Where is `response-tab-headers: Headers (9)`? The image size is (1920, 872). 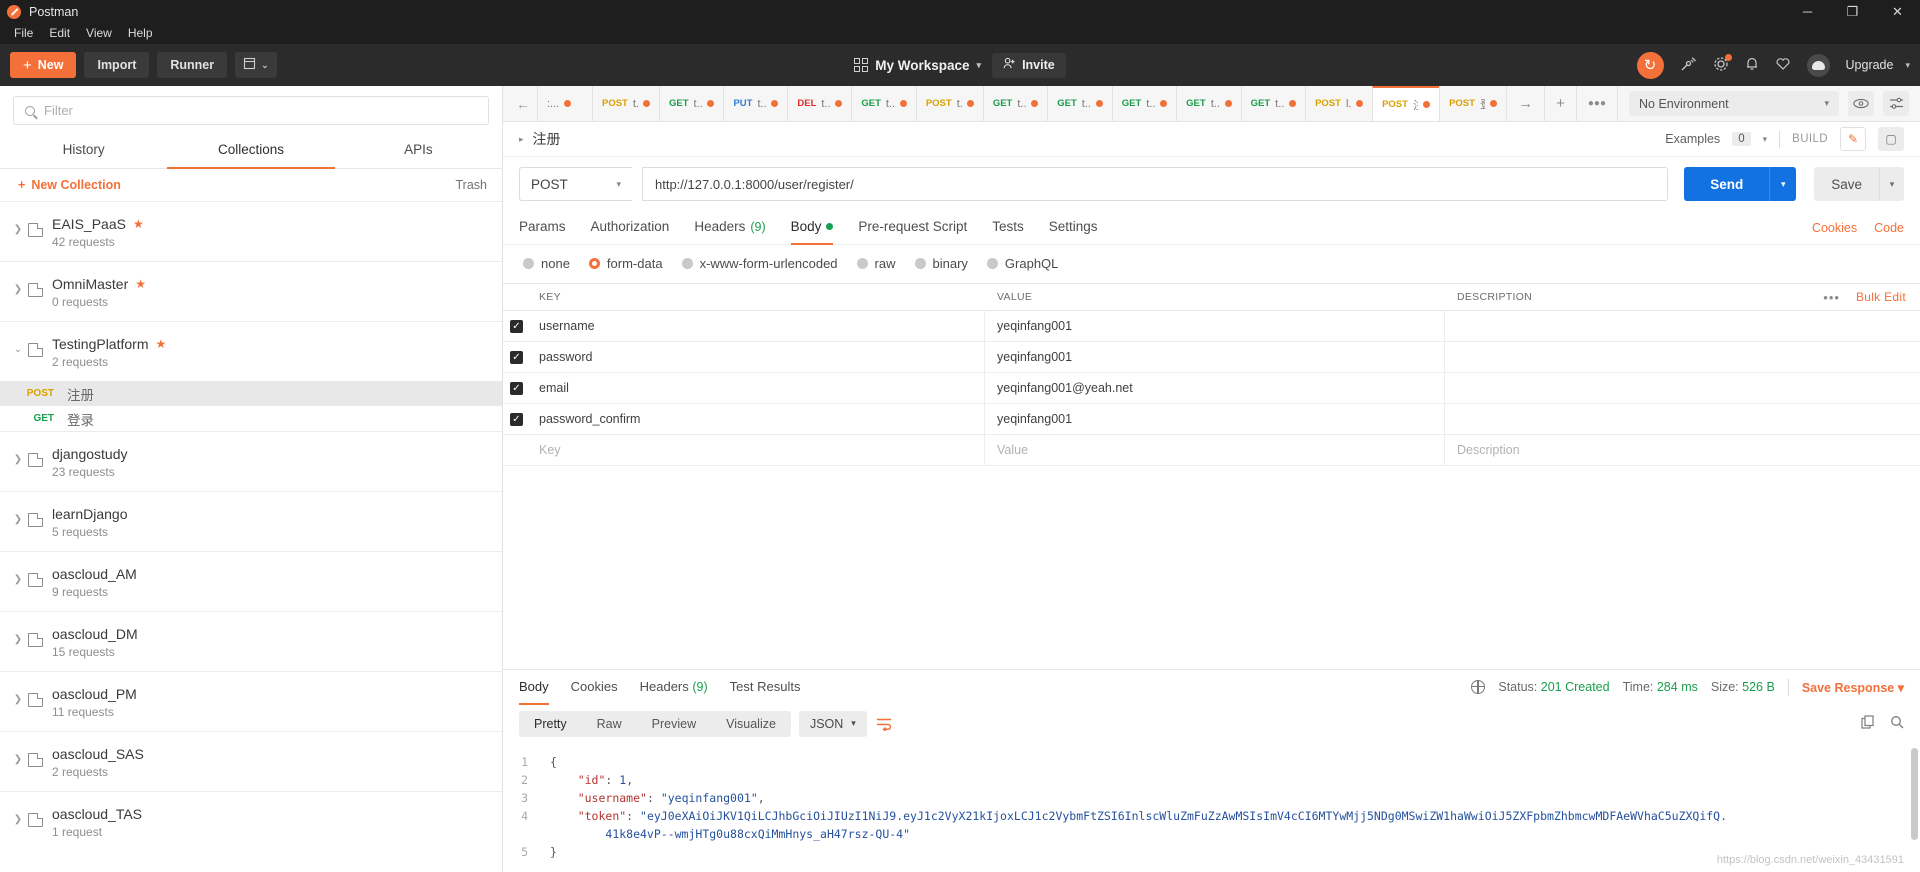
response-tab-headers: Headers (9) is located at coordinates (674, 687).